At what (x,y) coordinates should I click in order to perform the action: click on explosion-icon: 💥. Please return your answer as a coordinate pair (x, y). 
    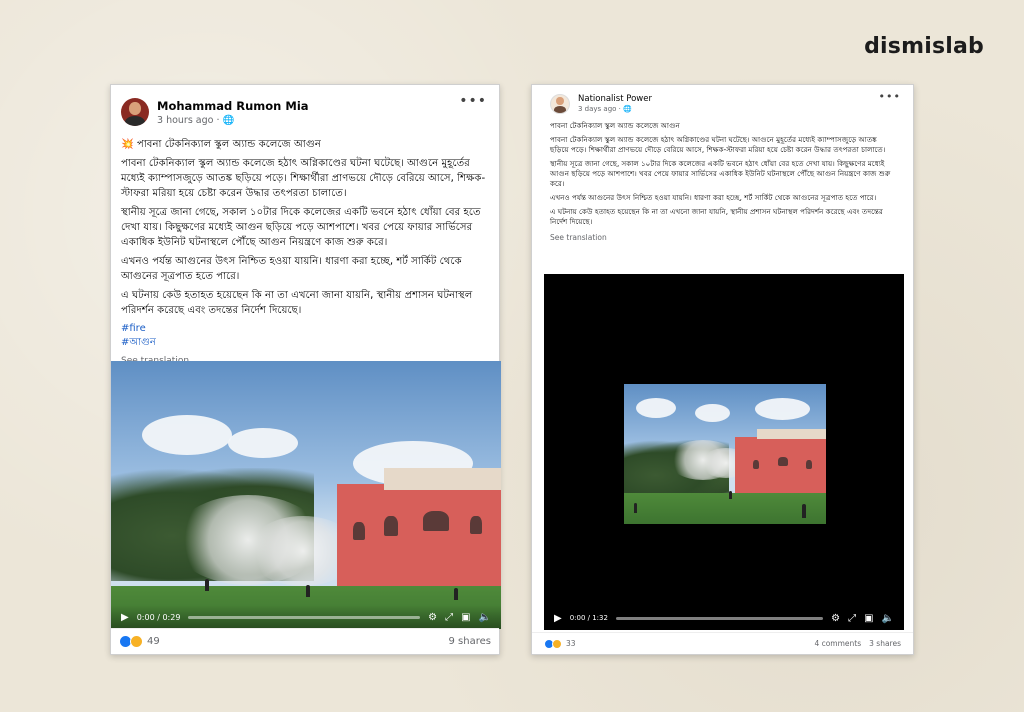
    Looking at the image, I should click on (127, 144).